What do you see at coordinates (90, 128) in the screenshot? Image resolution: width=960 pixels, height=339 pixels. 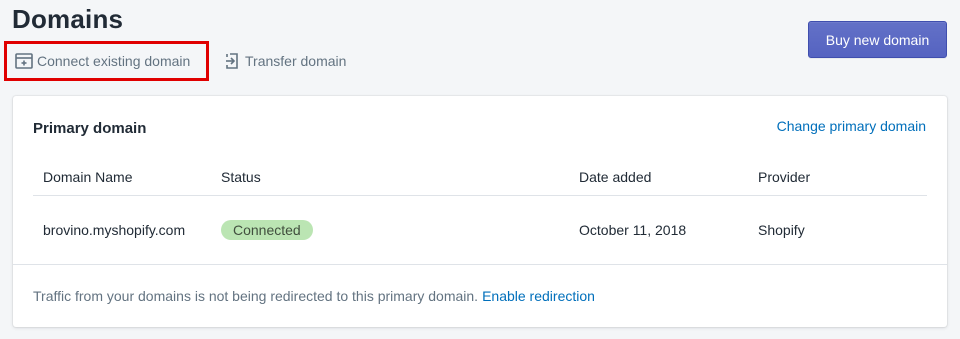 I see `card-title: Primary domain` at bounding box center [90, 128].